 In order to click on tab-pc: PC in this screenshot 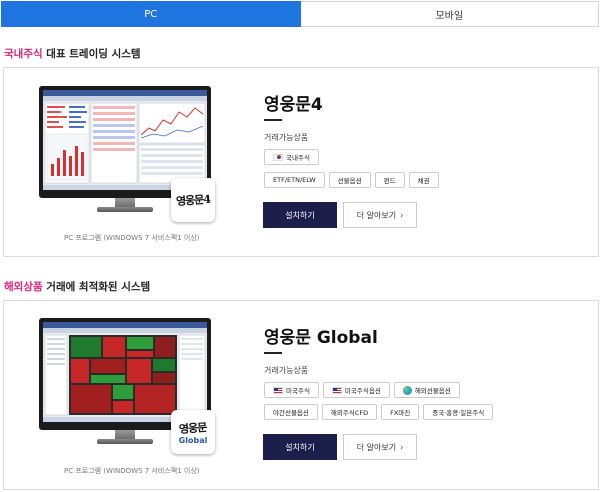, I will do `click(151, 14)`.